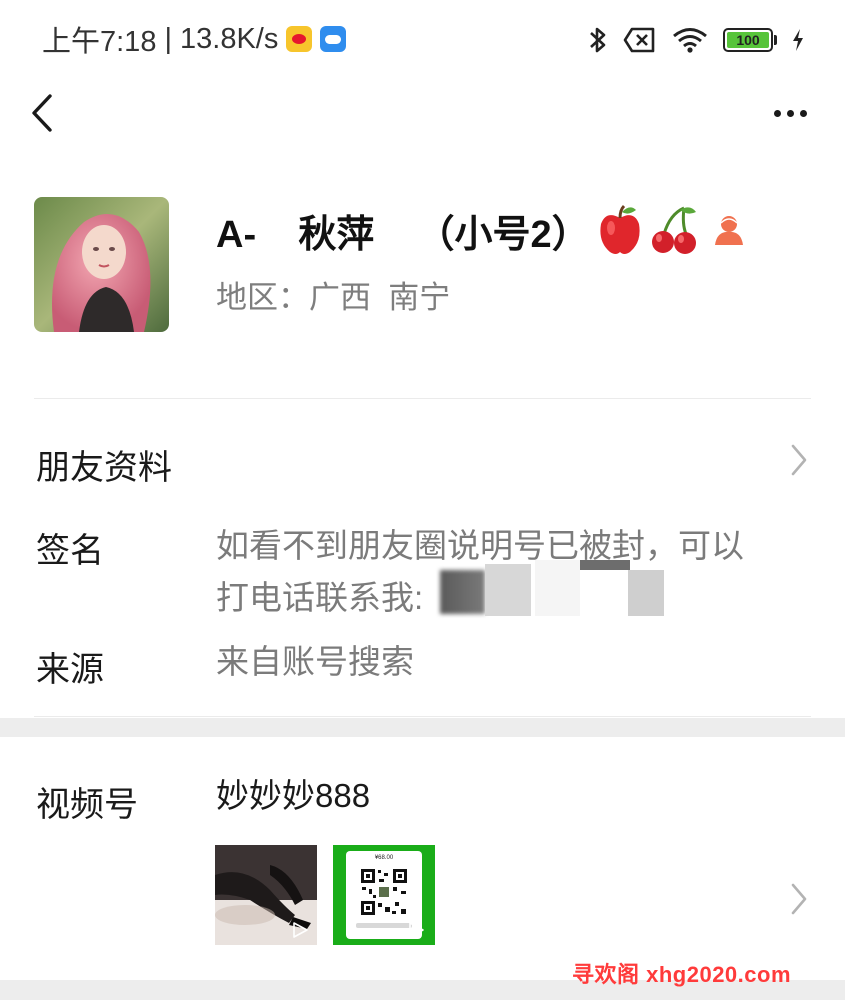 This screenshot has width=845, height=1000. Describe the element at coordinates (690, 40) in the screenshot. I see `wifi-icon` at that location.